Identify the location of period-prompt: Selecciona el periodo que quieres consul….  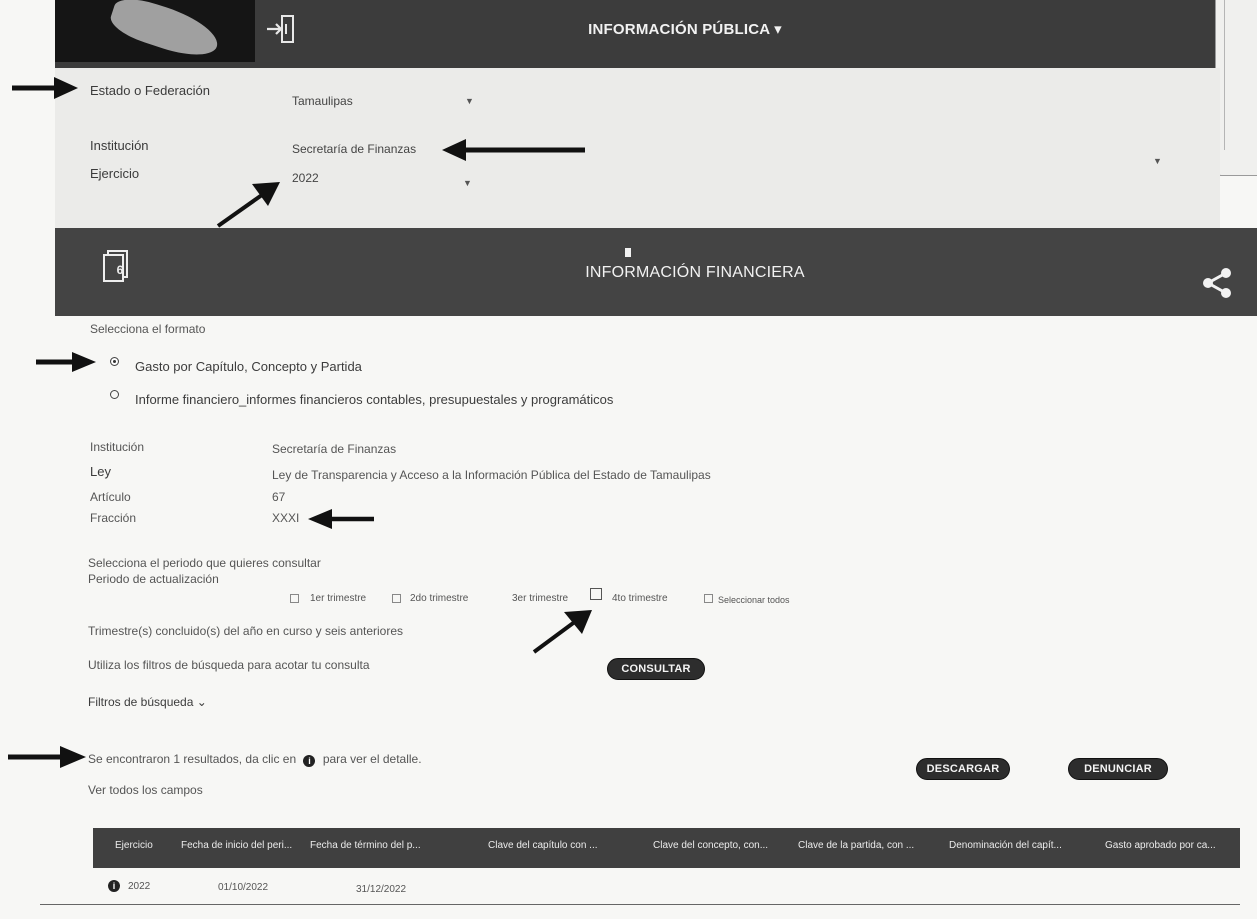
(204, 563).